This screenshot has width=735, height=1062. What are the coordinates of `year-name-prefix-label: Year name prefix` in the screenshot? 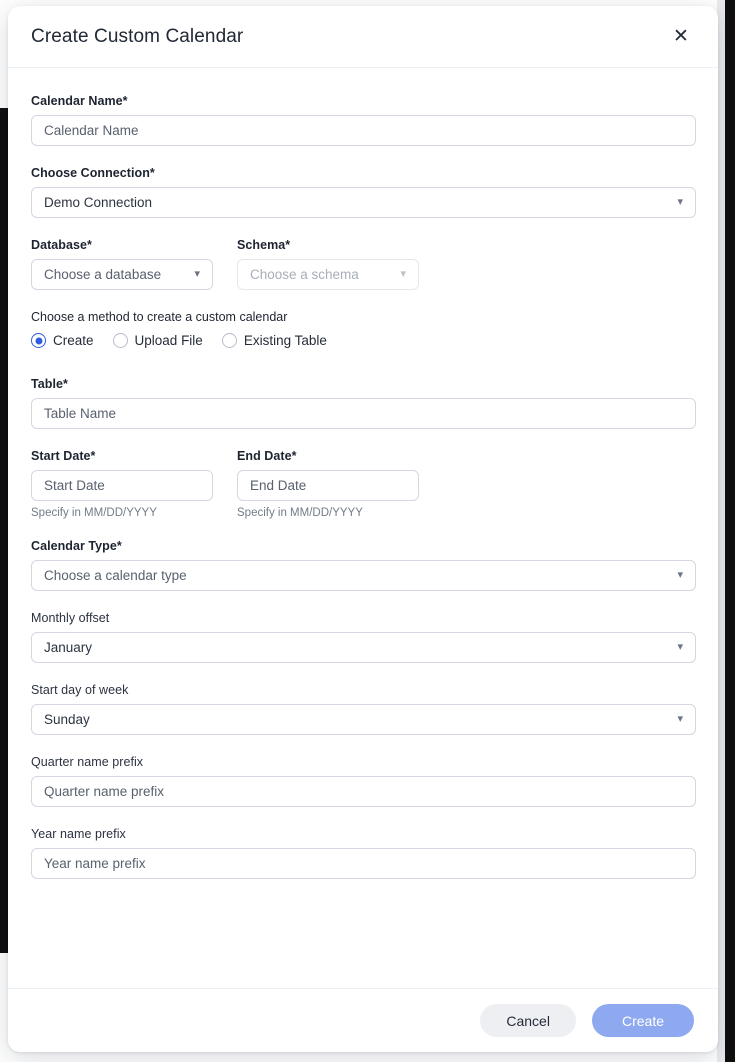 It's located at (78, 834).